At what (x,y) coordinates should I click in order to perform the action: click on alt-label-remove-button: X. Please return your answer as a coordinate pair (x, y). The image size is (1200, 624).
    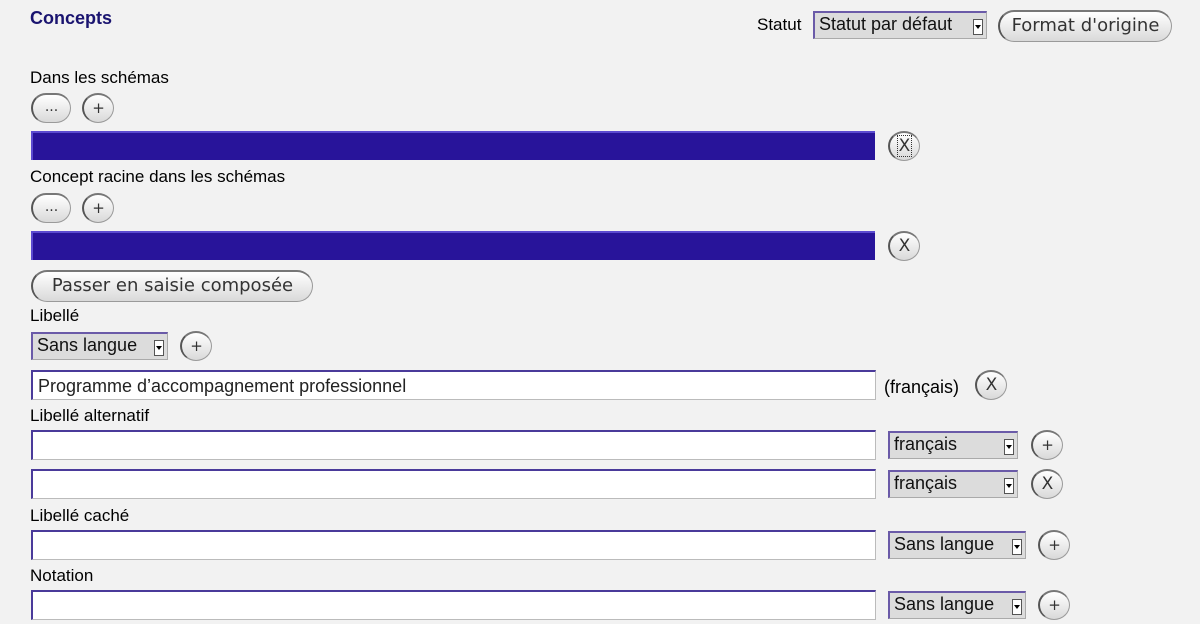
    Looking at the image, I should click on (1047, 484).